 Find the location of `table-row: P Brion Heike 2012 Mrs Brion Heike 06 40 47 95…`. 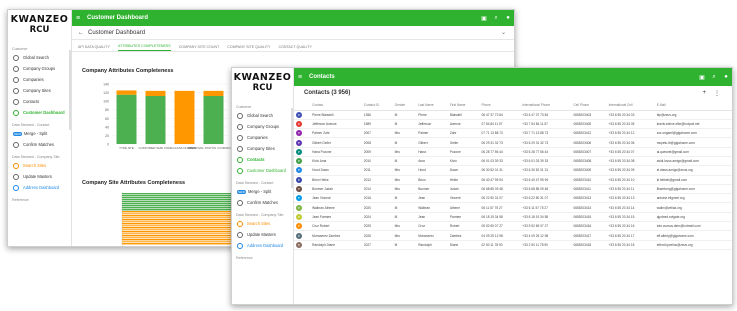

table-row: P Brion Heike 2012 Mrs Brion Heike 06 40 47 95… is located at coordinates (513, 180).